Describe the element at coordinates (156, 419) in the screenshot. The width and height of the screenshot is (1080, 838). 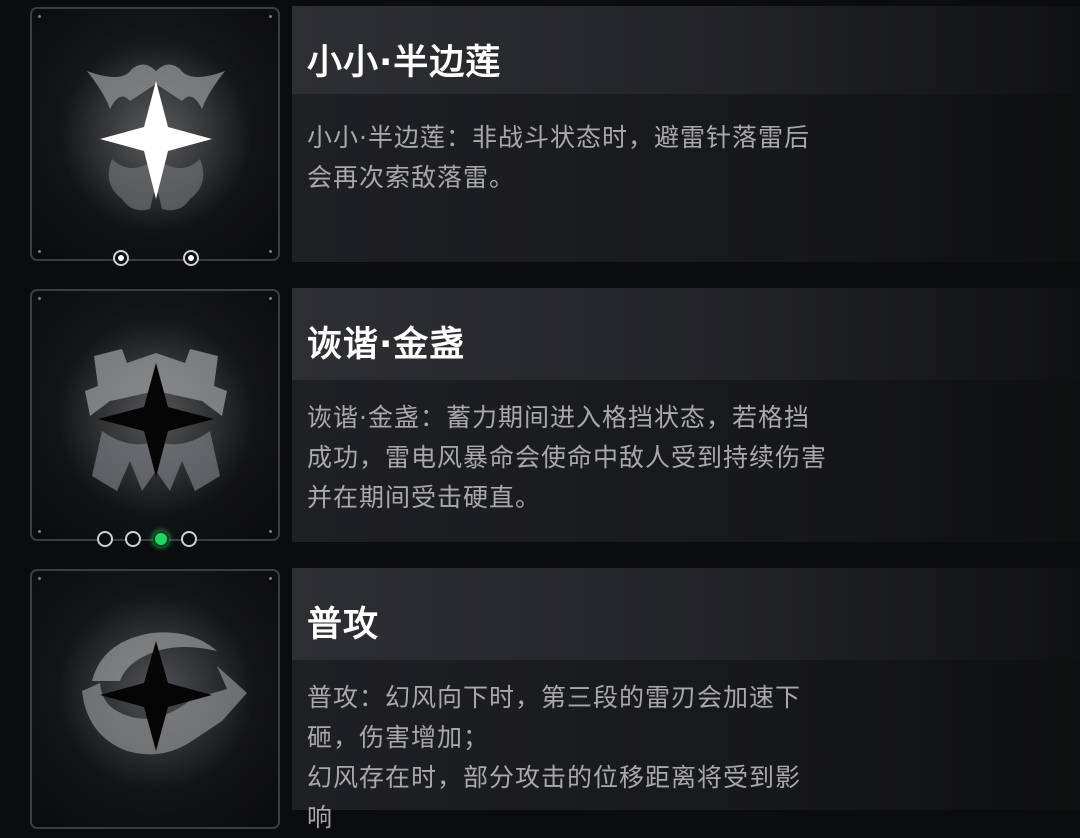
I see `dark-star-emblem-icon` at that location.